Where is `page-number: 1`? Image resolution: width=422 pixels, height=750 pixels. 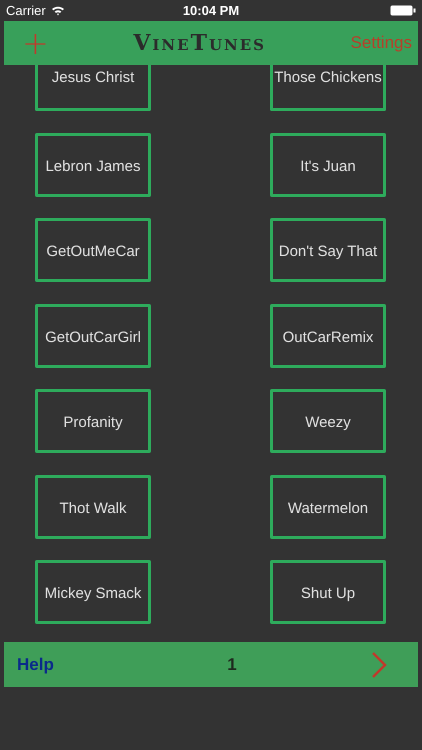 page-number: 1 is located at coordinates (232, 664).